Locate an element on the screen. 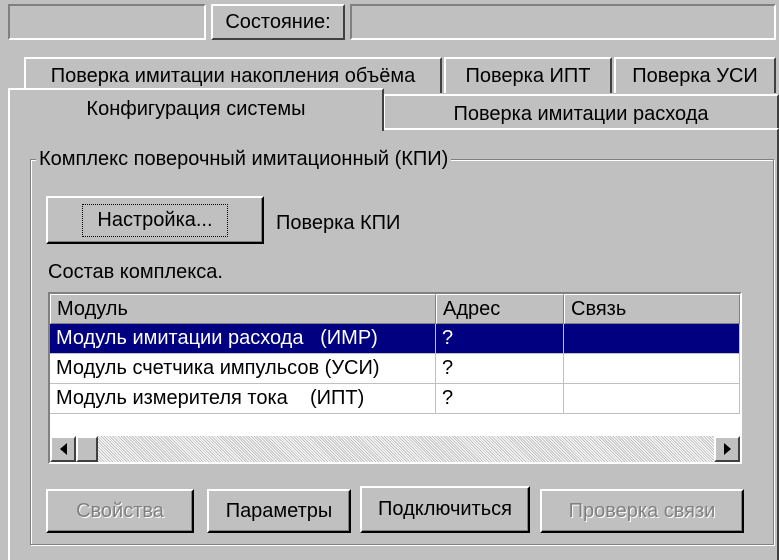  tab-system-configuration: Конфигурация системы is located at coordinates (196, 109).